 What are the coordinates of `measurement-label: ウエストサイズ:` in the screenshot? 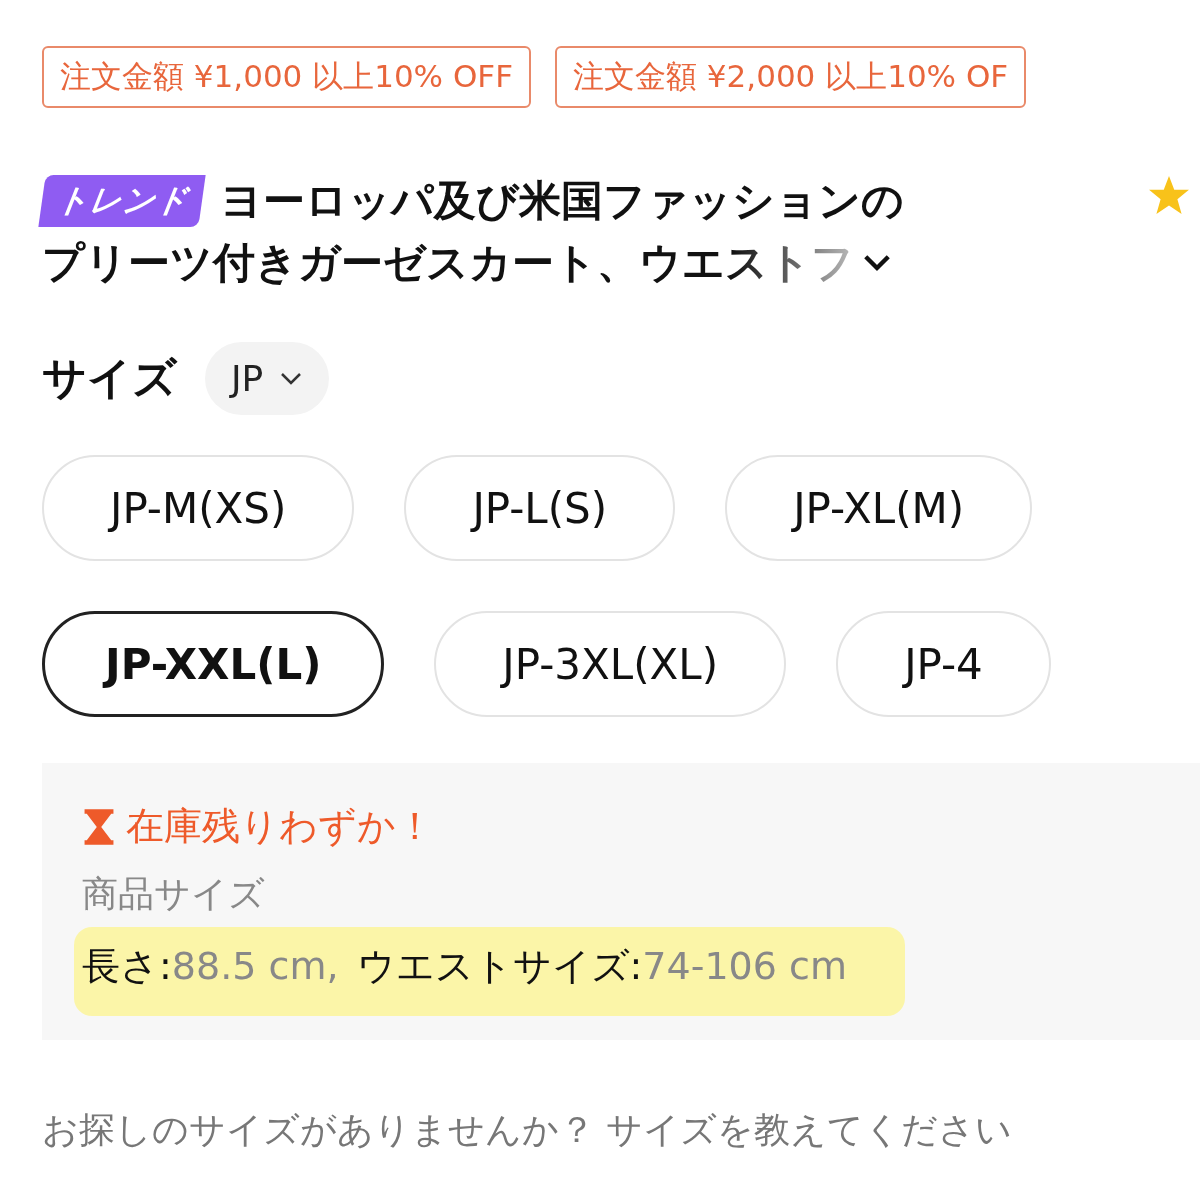 It's located at (499, 966).